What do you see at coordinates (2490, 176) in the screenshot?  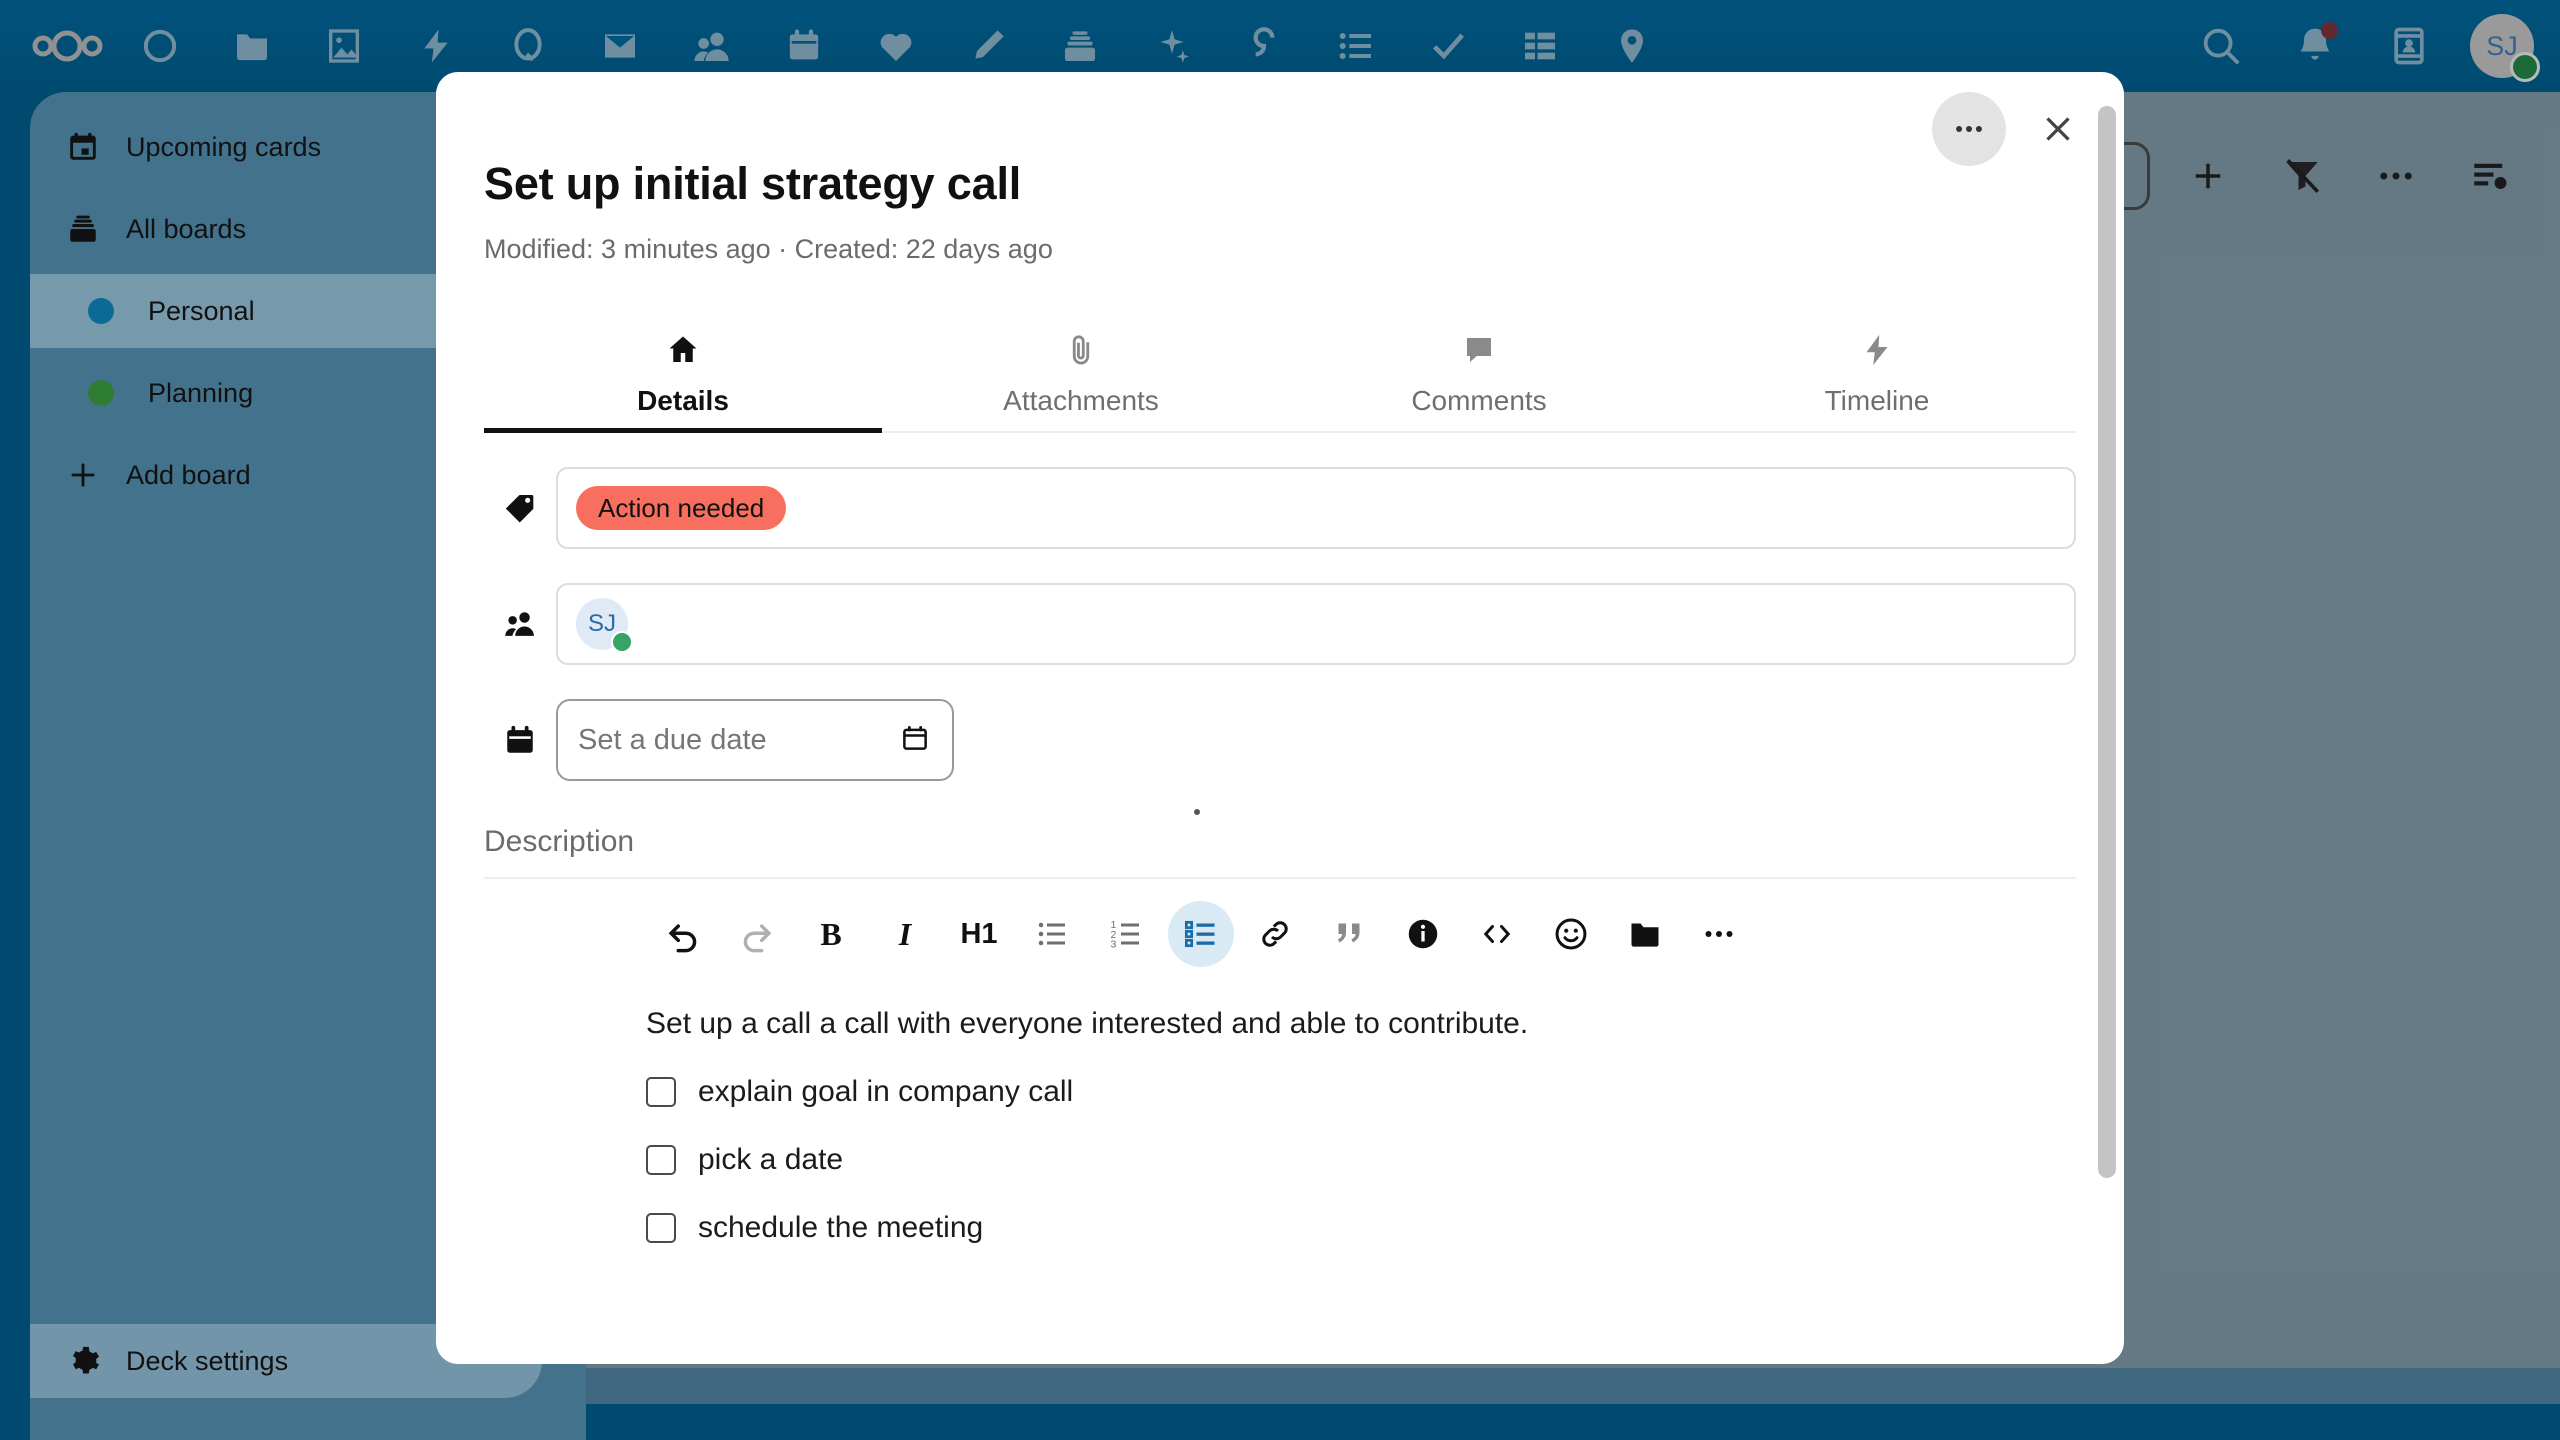 I see `details-toggle-button` at bounding box center [2490, 176].